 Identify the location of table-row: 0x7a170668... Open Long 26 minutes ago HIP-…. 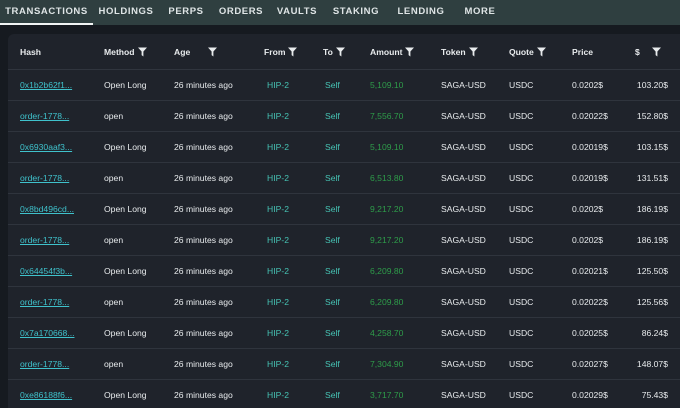
(344, 333).